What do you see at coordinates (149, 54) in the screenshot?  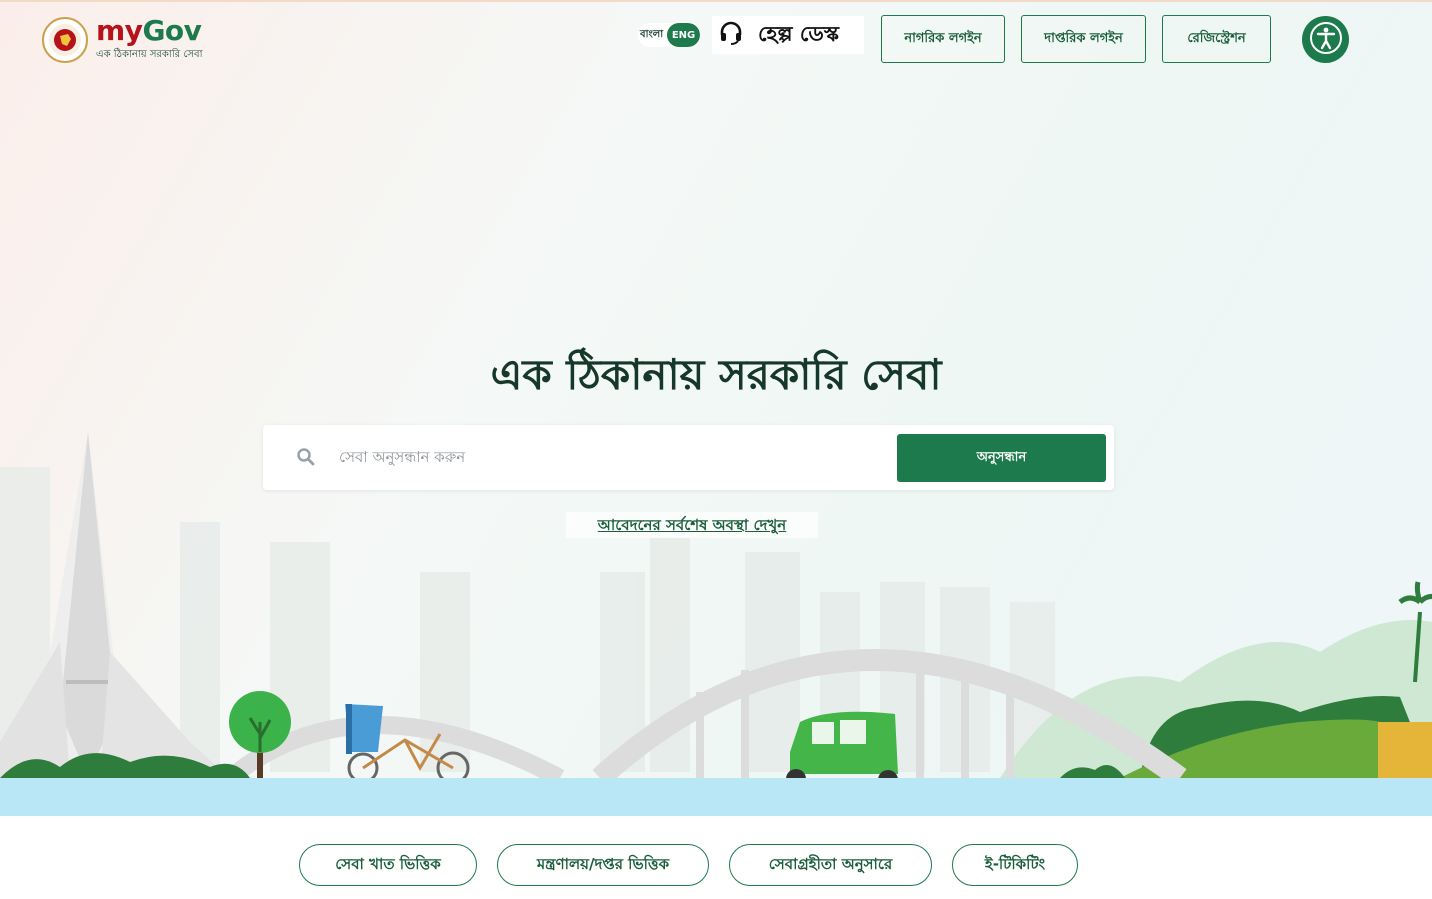 I see `logo-tagline: এক ঠিকানায় সরকারি সেবা` at bounding box center [149, 54].